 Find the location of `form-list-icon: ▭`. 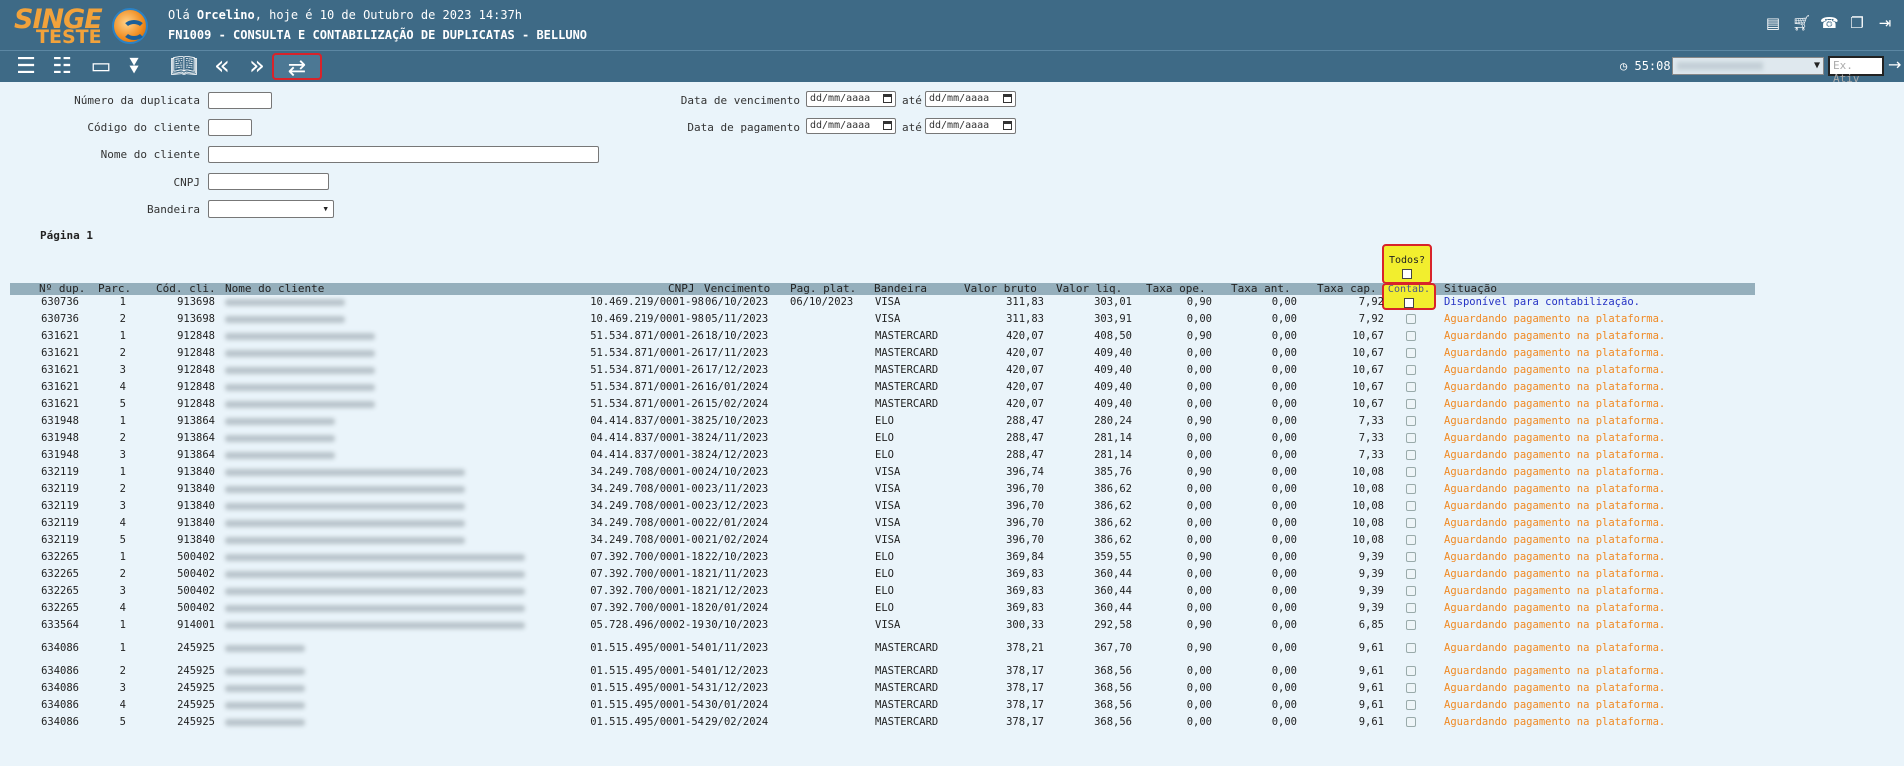

form-list-icon: ▭ is located at coordinates (101, 66).